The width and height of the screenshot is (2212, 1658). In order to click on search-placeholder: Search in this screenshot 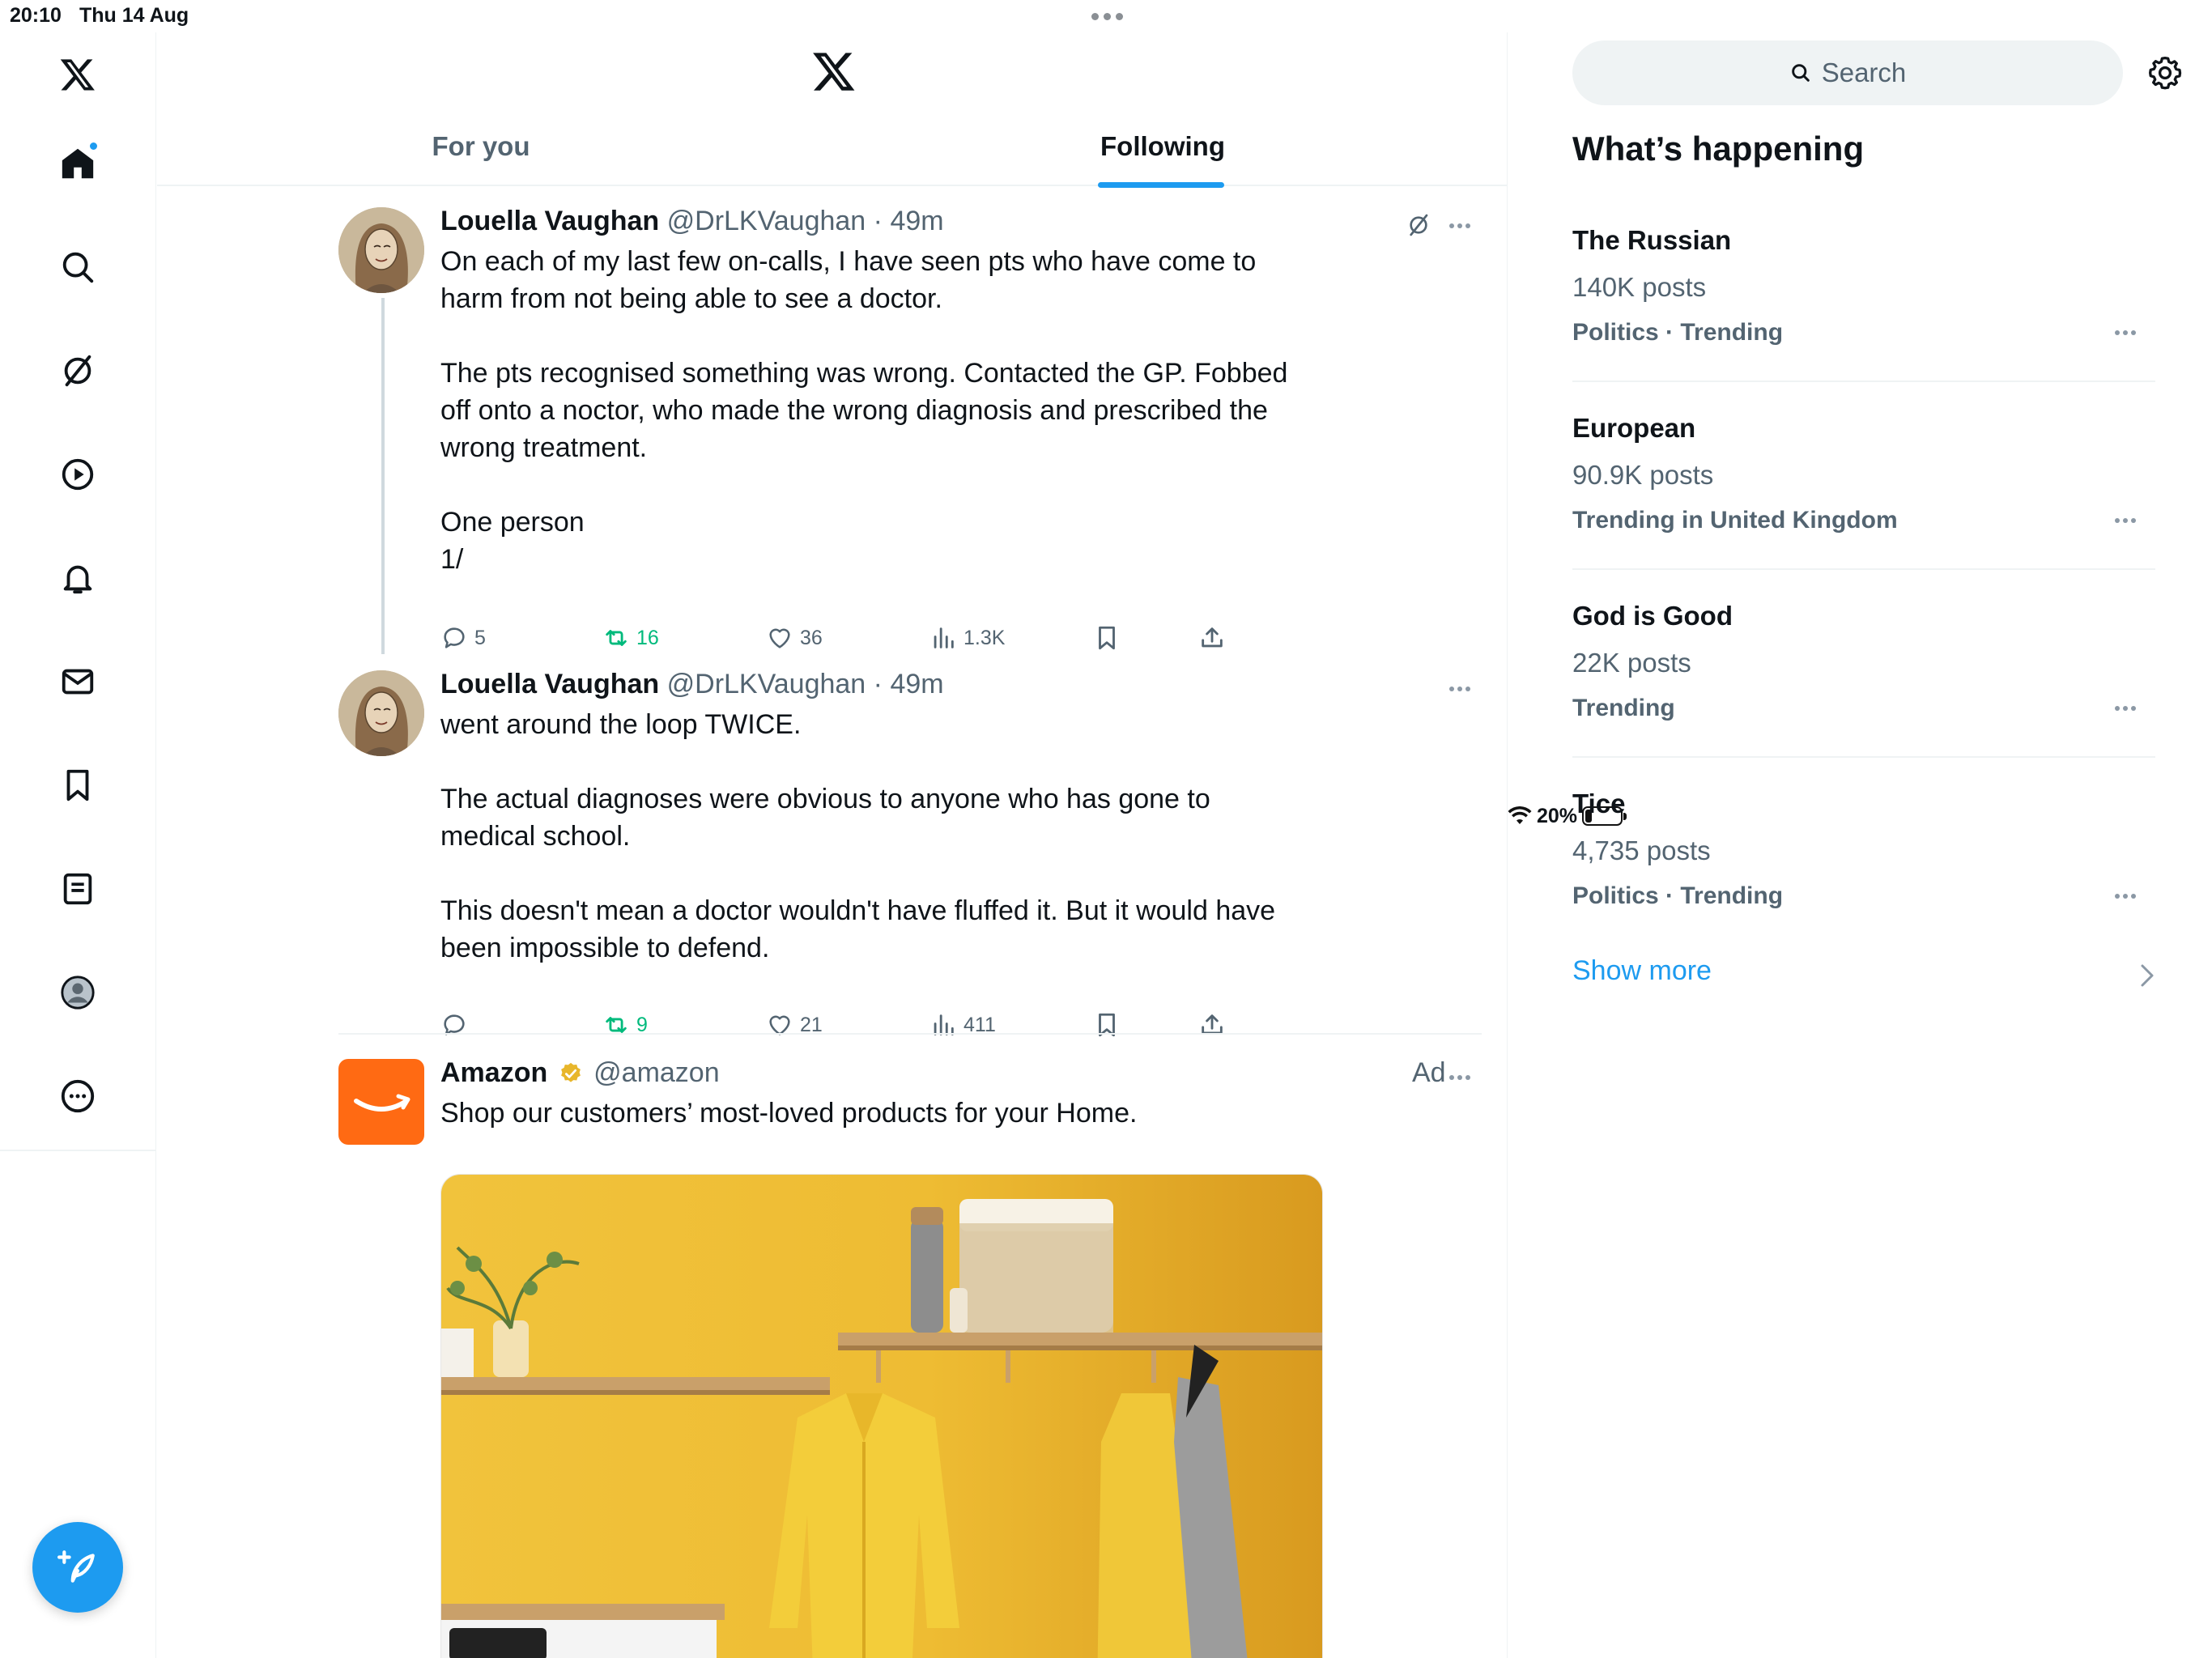, I will do `click(1864, 72)`.